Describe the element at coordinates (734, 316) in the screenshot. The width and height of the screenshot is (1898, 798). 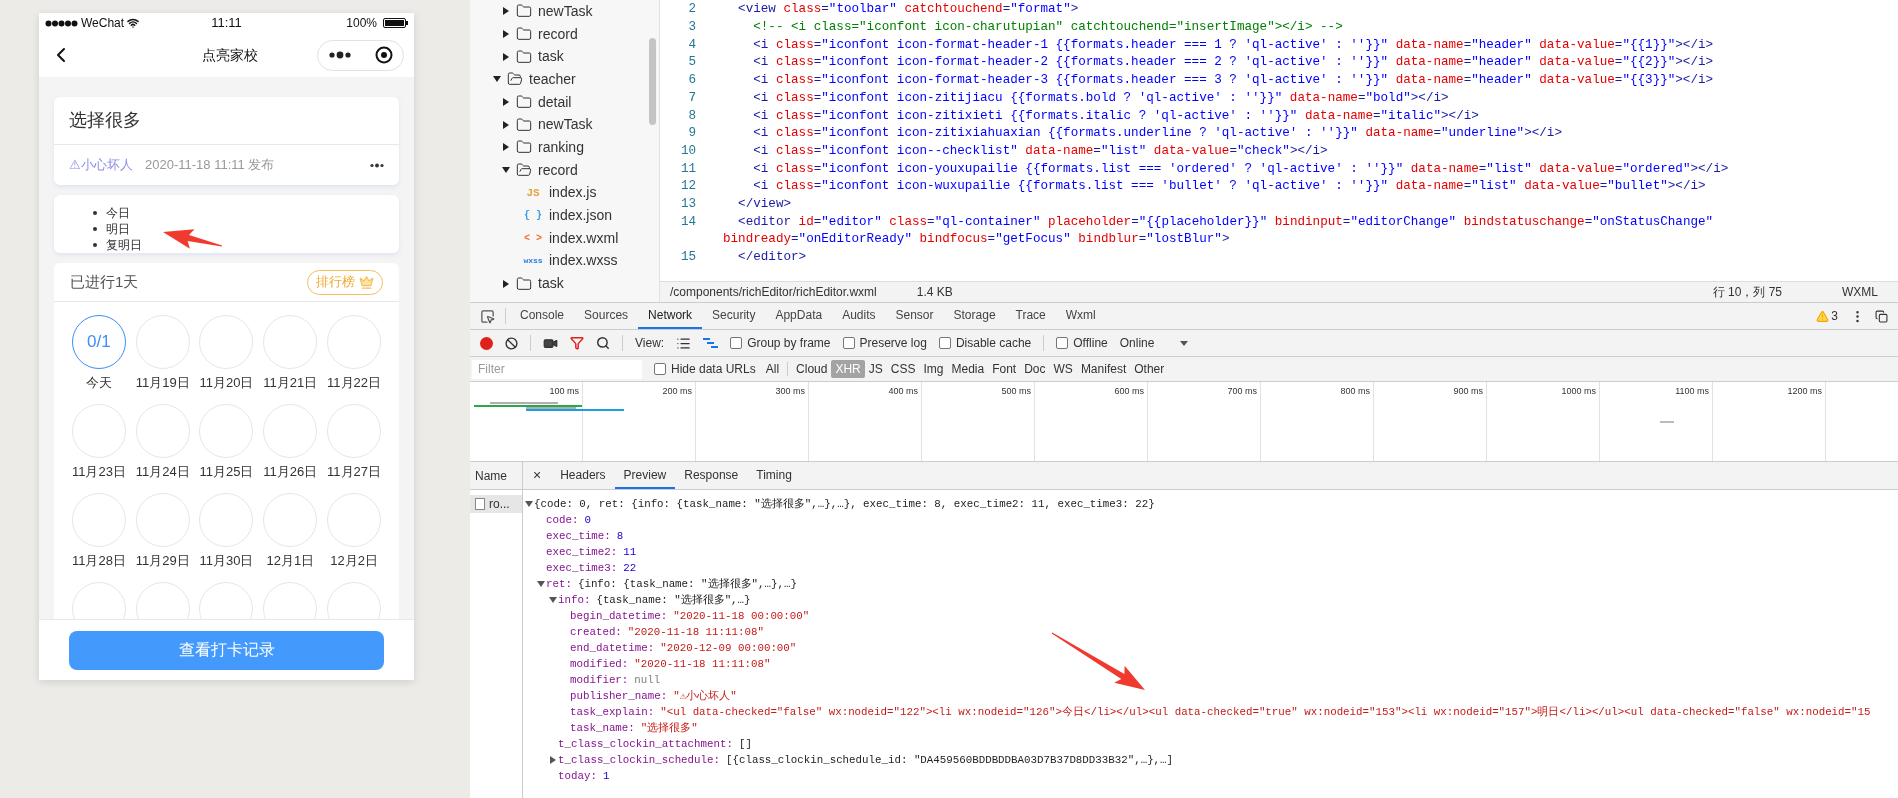
I see `devtools-tab: Security` at that location.